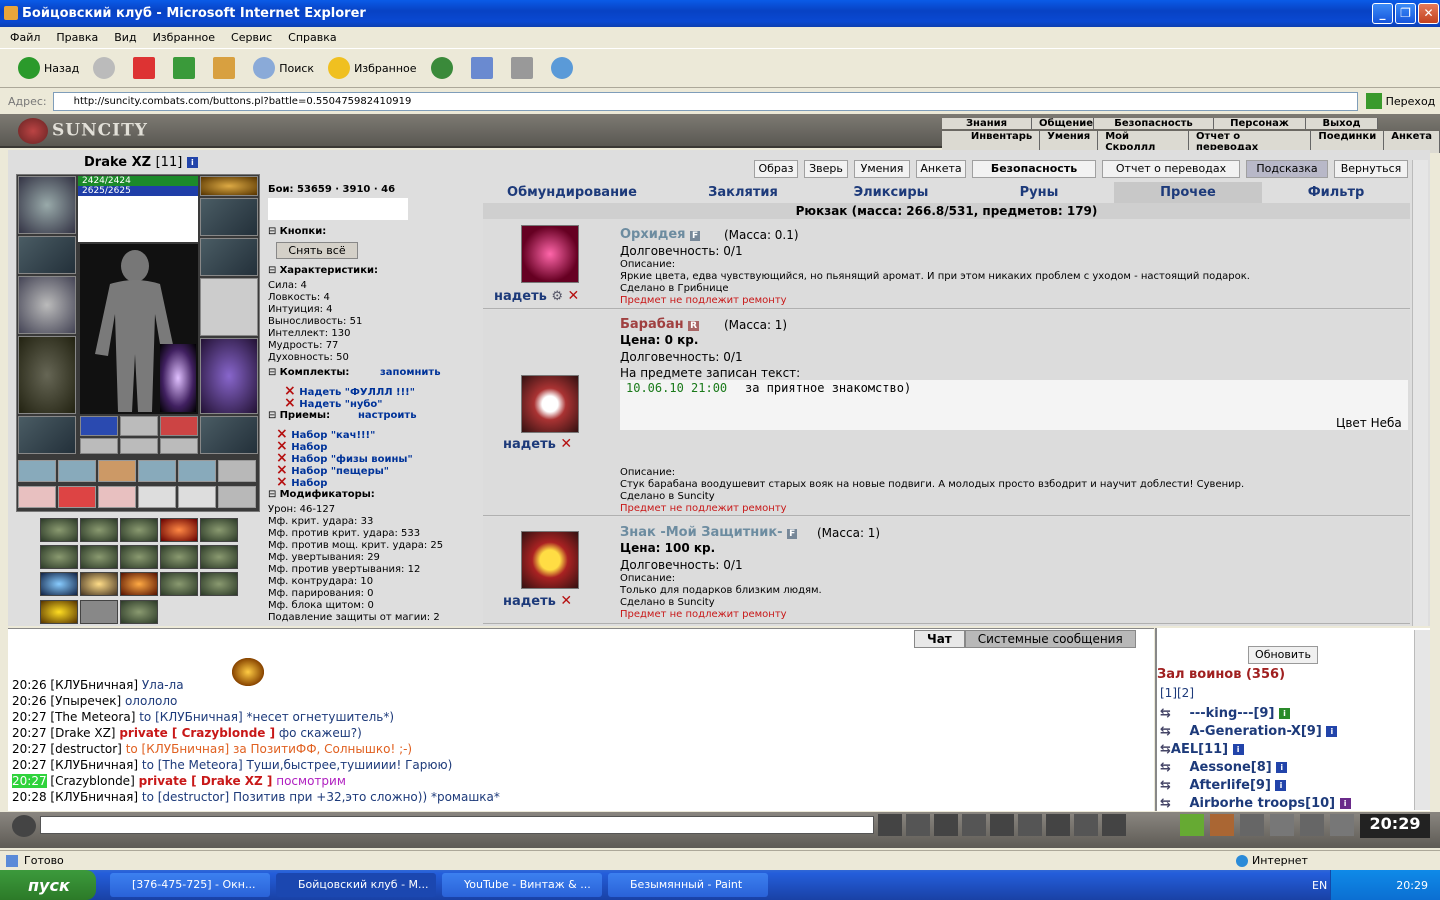 The width and height of the screenshot is (1440, 900). What do you see at coordinates (410, 372) in the screenshot?
I see `remember-link: запомнить` at bounding box center [410, 372].